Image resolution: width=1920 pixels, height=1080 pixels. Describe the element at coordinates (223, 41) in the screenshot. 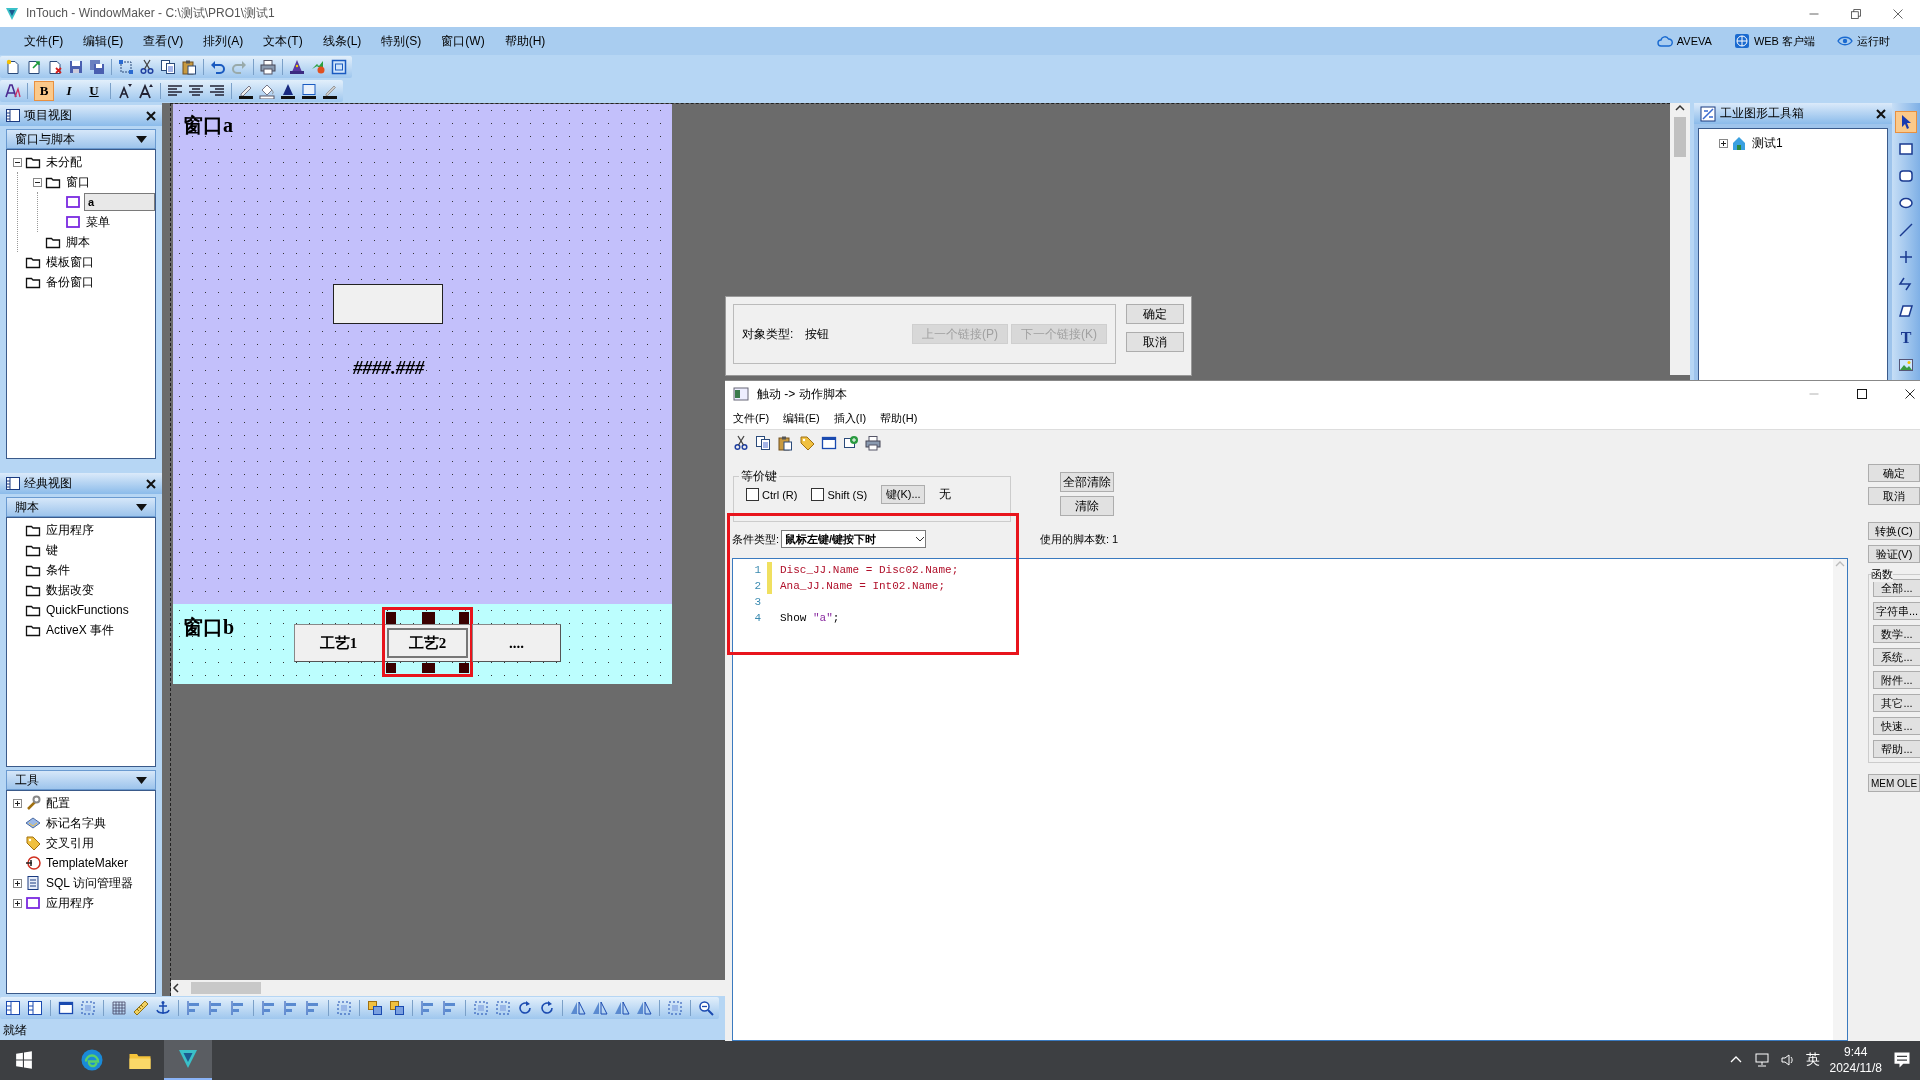

I see `menu-item: 排列(A)` at that location.